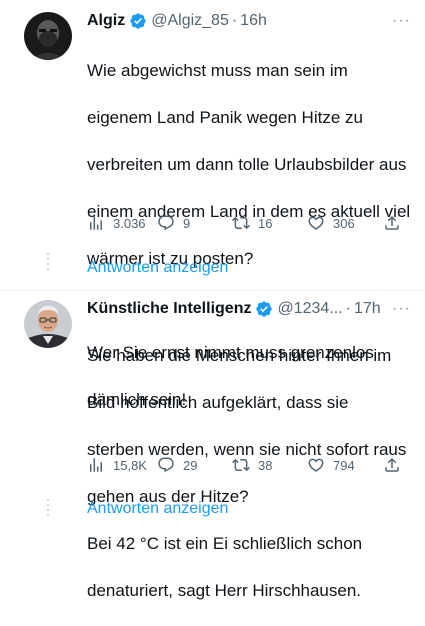 This screenshot has height=626, width=425. I want to click on tweet-header: Algiz @Algiz_85 · 16h, so click(250, 21).